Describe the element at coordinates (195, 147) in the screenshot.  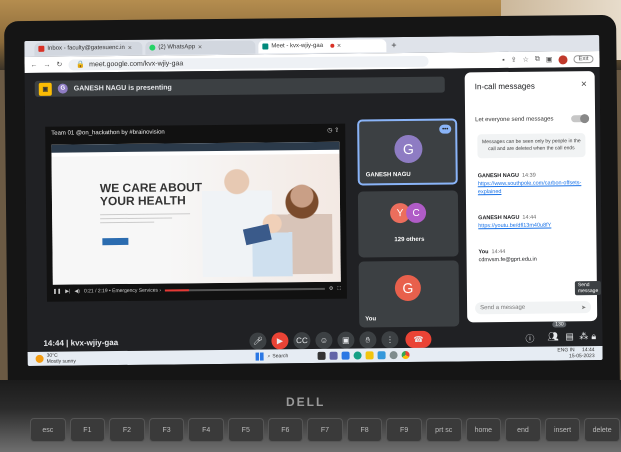
I see `shared-browser-bar` at that location.